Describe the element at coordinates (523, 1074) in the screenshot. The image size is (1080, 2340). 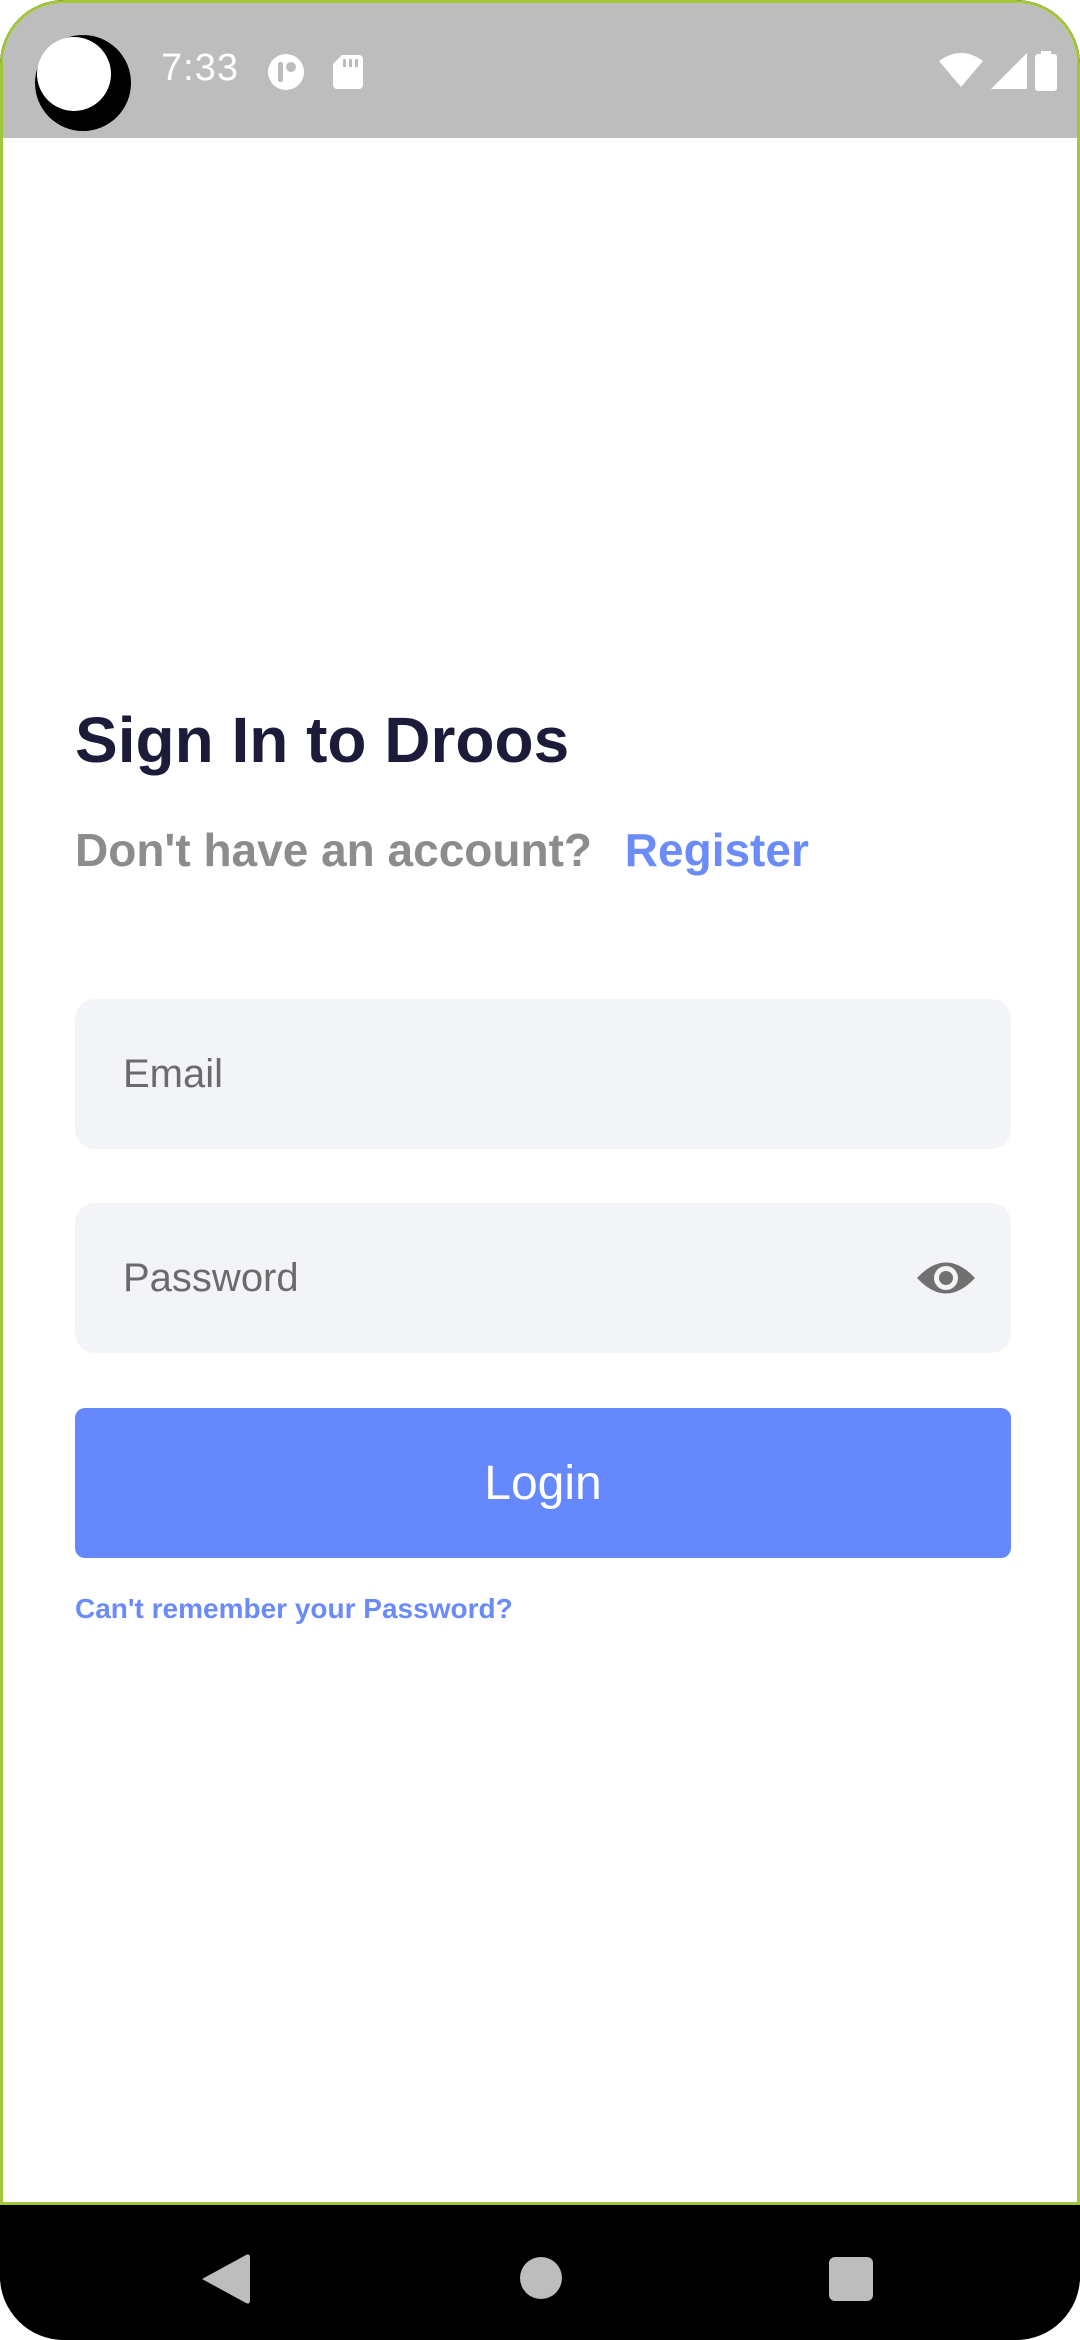
I see `email-field` at that location.